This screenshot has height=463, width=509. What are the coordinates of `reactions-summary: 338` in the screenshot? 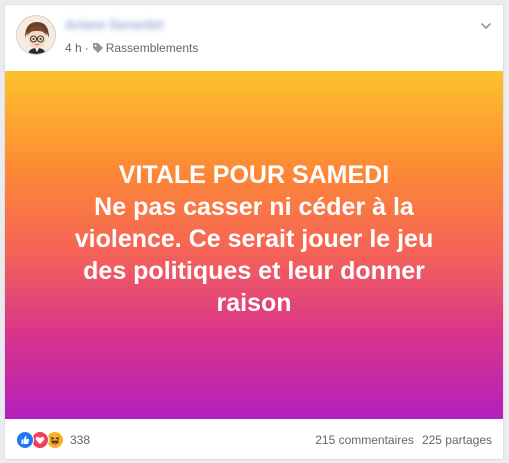 It's located at (53, 440).